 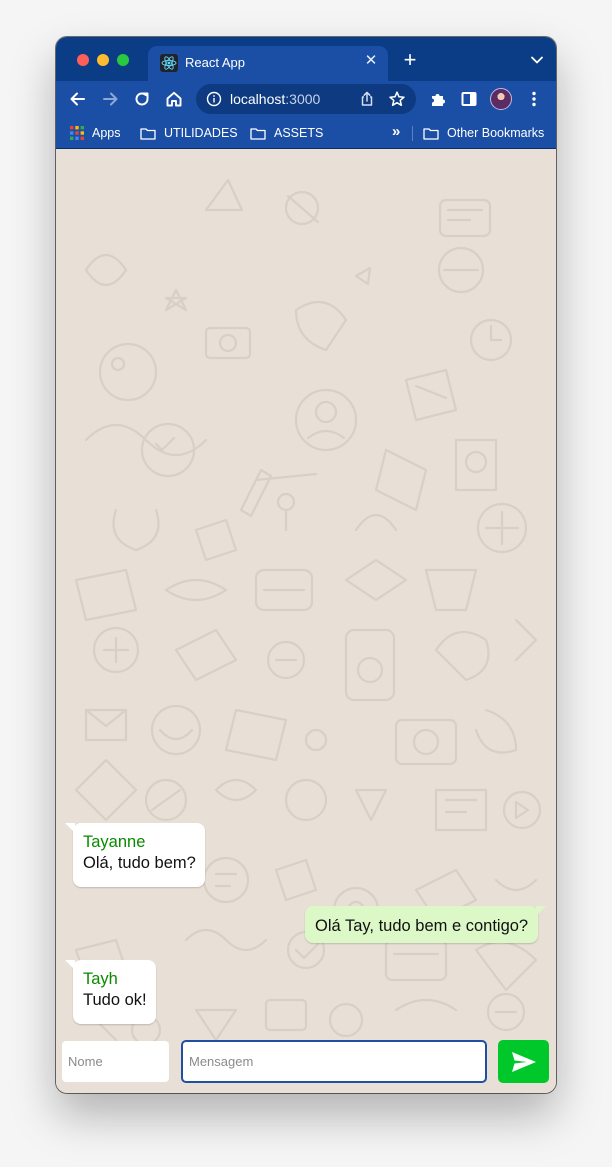 What do you see at coordinates (83, 60) in the screenshot?
I see `window-close-button` at bounding box center [83, 60].